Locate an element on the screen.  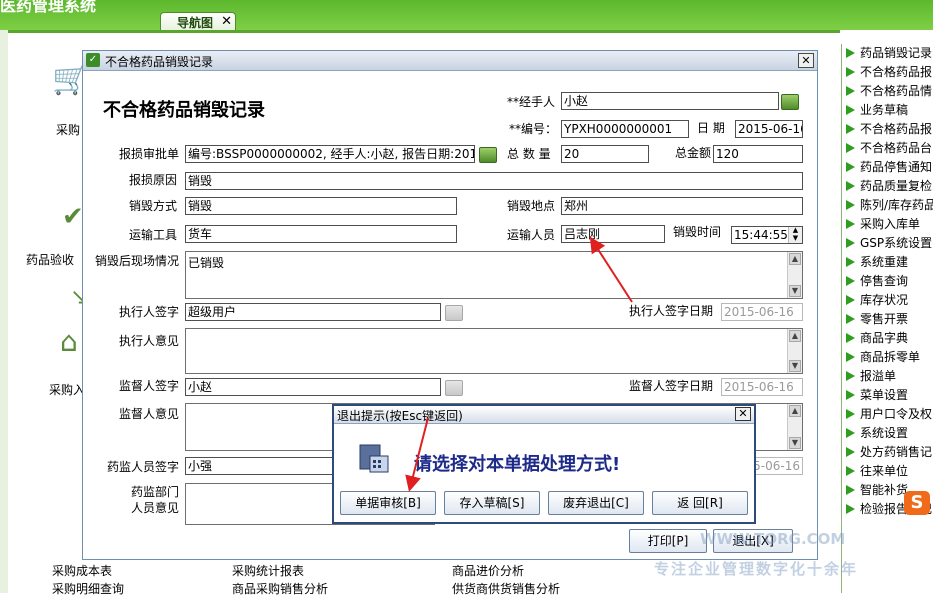
total-amount-label: 总金额 is located at coordinates (693, 153).